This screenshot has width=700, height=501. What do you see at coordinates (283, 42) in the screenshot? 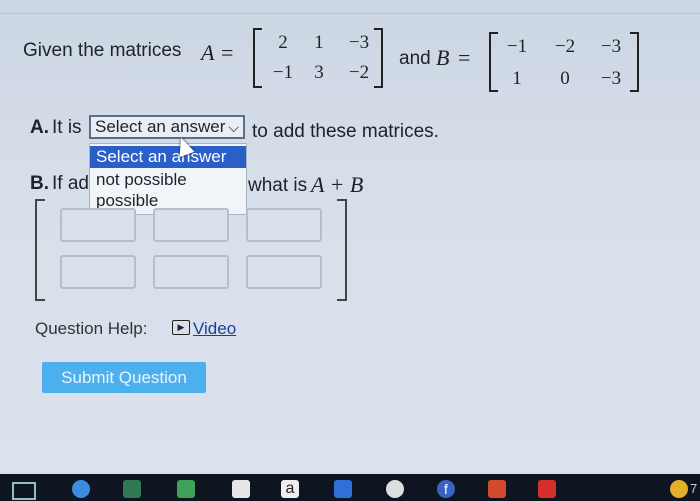
I see `matrix-a-cell: 2` at bounding box center [283, 42].